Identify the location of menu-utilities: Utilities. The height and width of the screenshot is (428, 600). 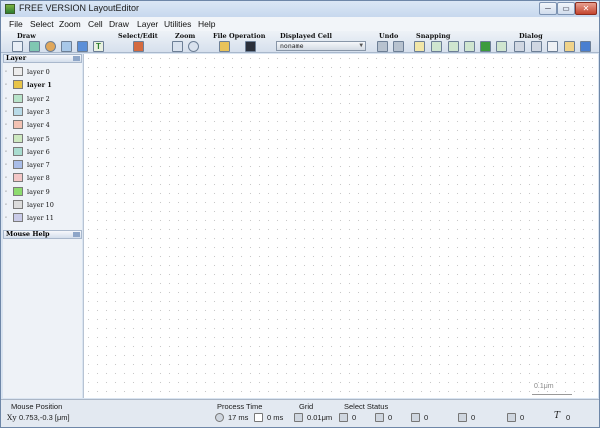
(177, 24).